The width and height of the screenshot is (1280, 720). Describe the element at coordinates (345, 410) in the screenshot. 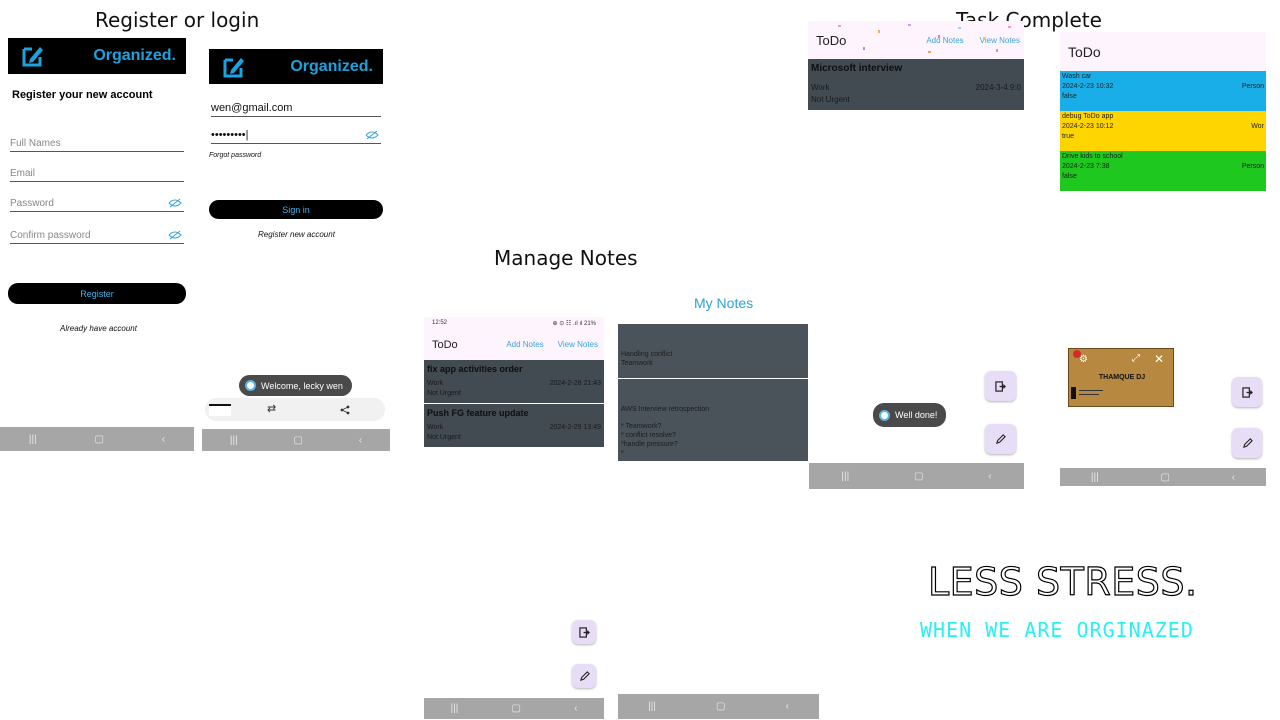

I see `share-icon` at that location.